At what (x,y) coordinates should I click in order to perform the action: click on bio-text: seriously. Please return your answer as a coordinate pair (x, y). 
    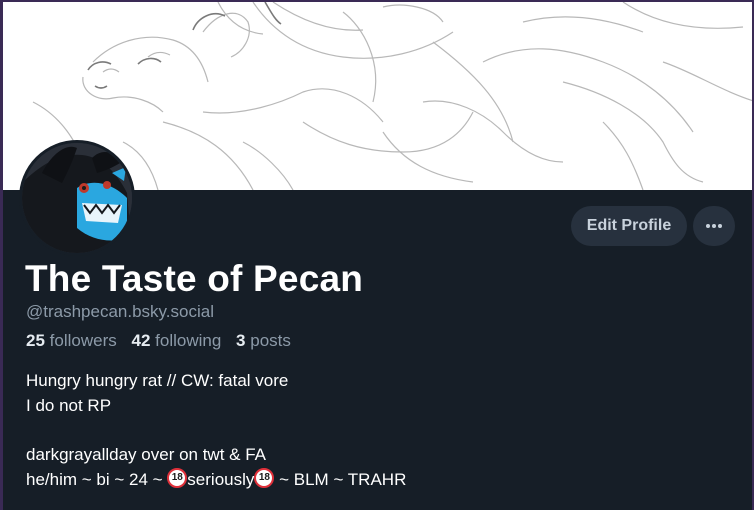
    Looking at the image, I should click on (221, 479).